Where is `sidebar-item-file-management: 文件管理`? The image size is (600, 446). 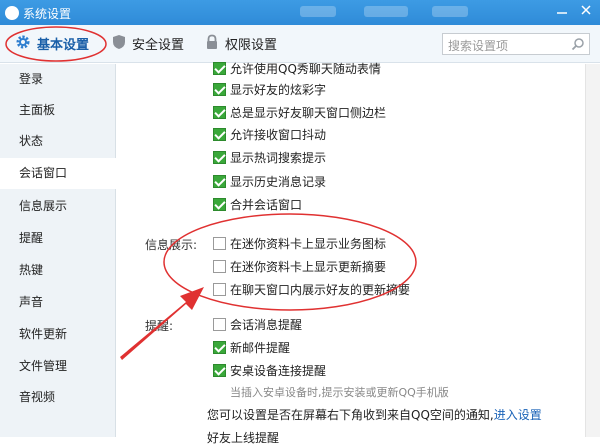 sidebar-item-file-management: 文件管理 is located at coordinates (58, 366).